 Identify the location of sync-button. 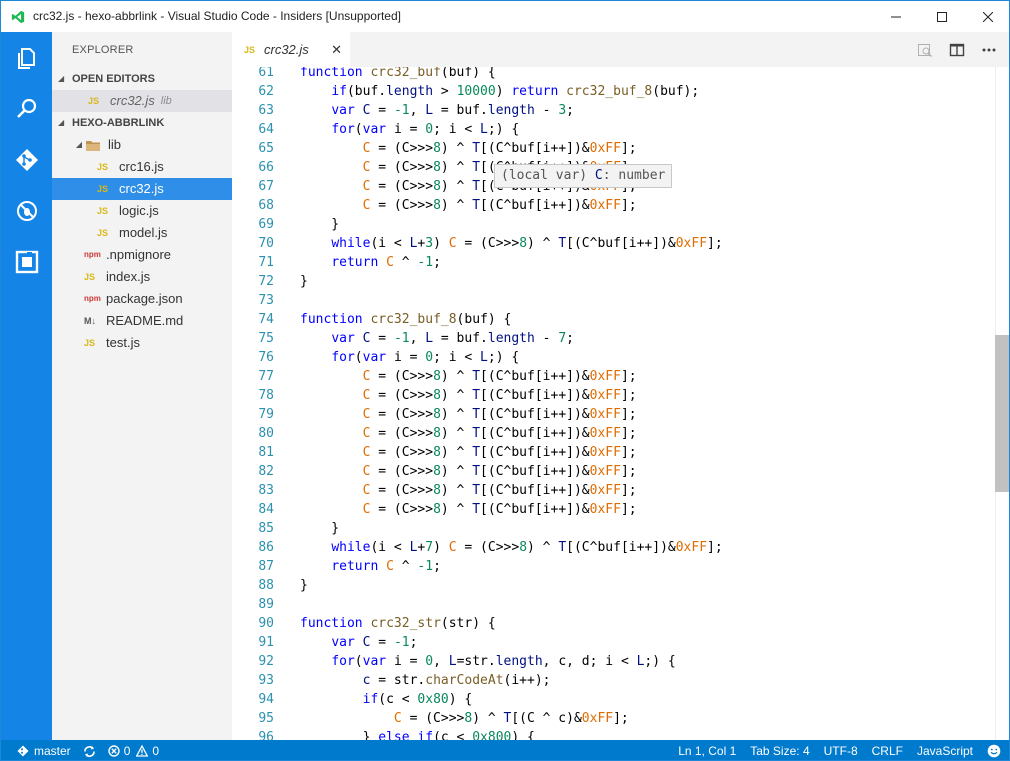
(89, 751).